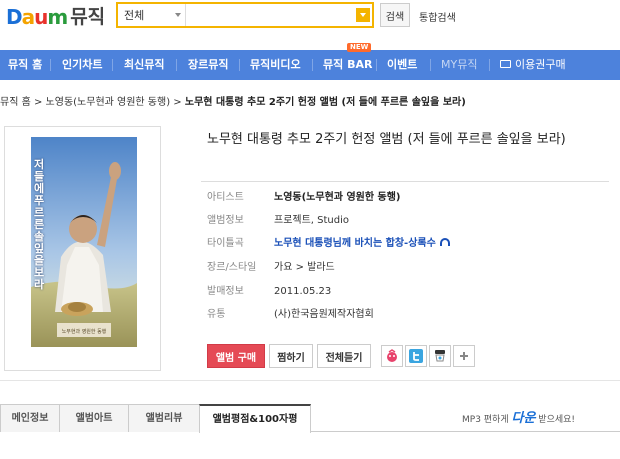  I want to click on daum-music-logo: Daum 뮤직, so click(55, 16).